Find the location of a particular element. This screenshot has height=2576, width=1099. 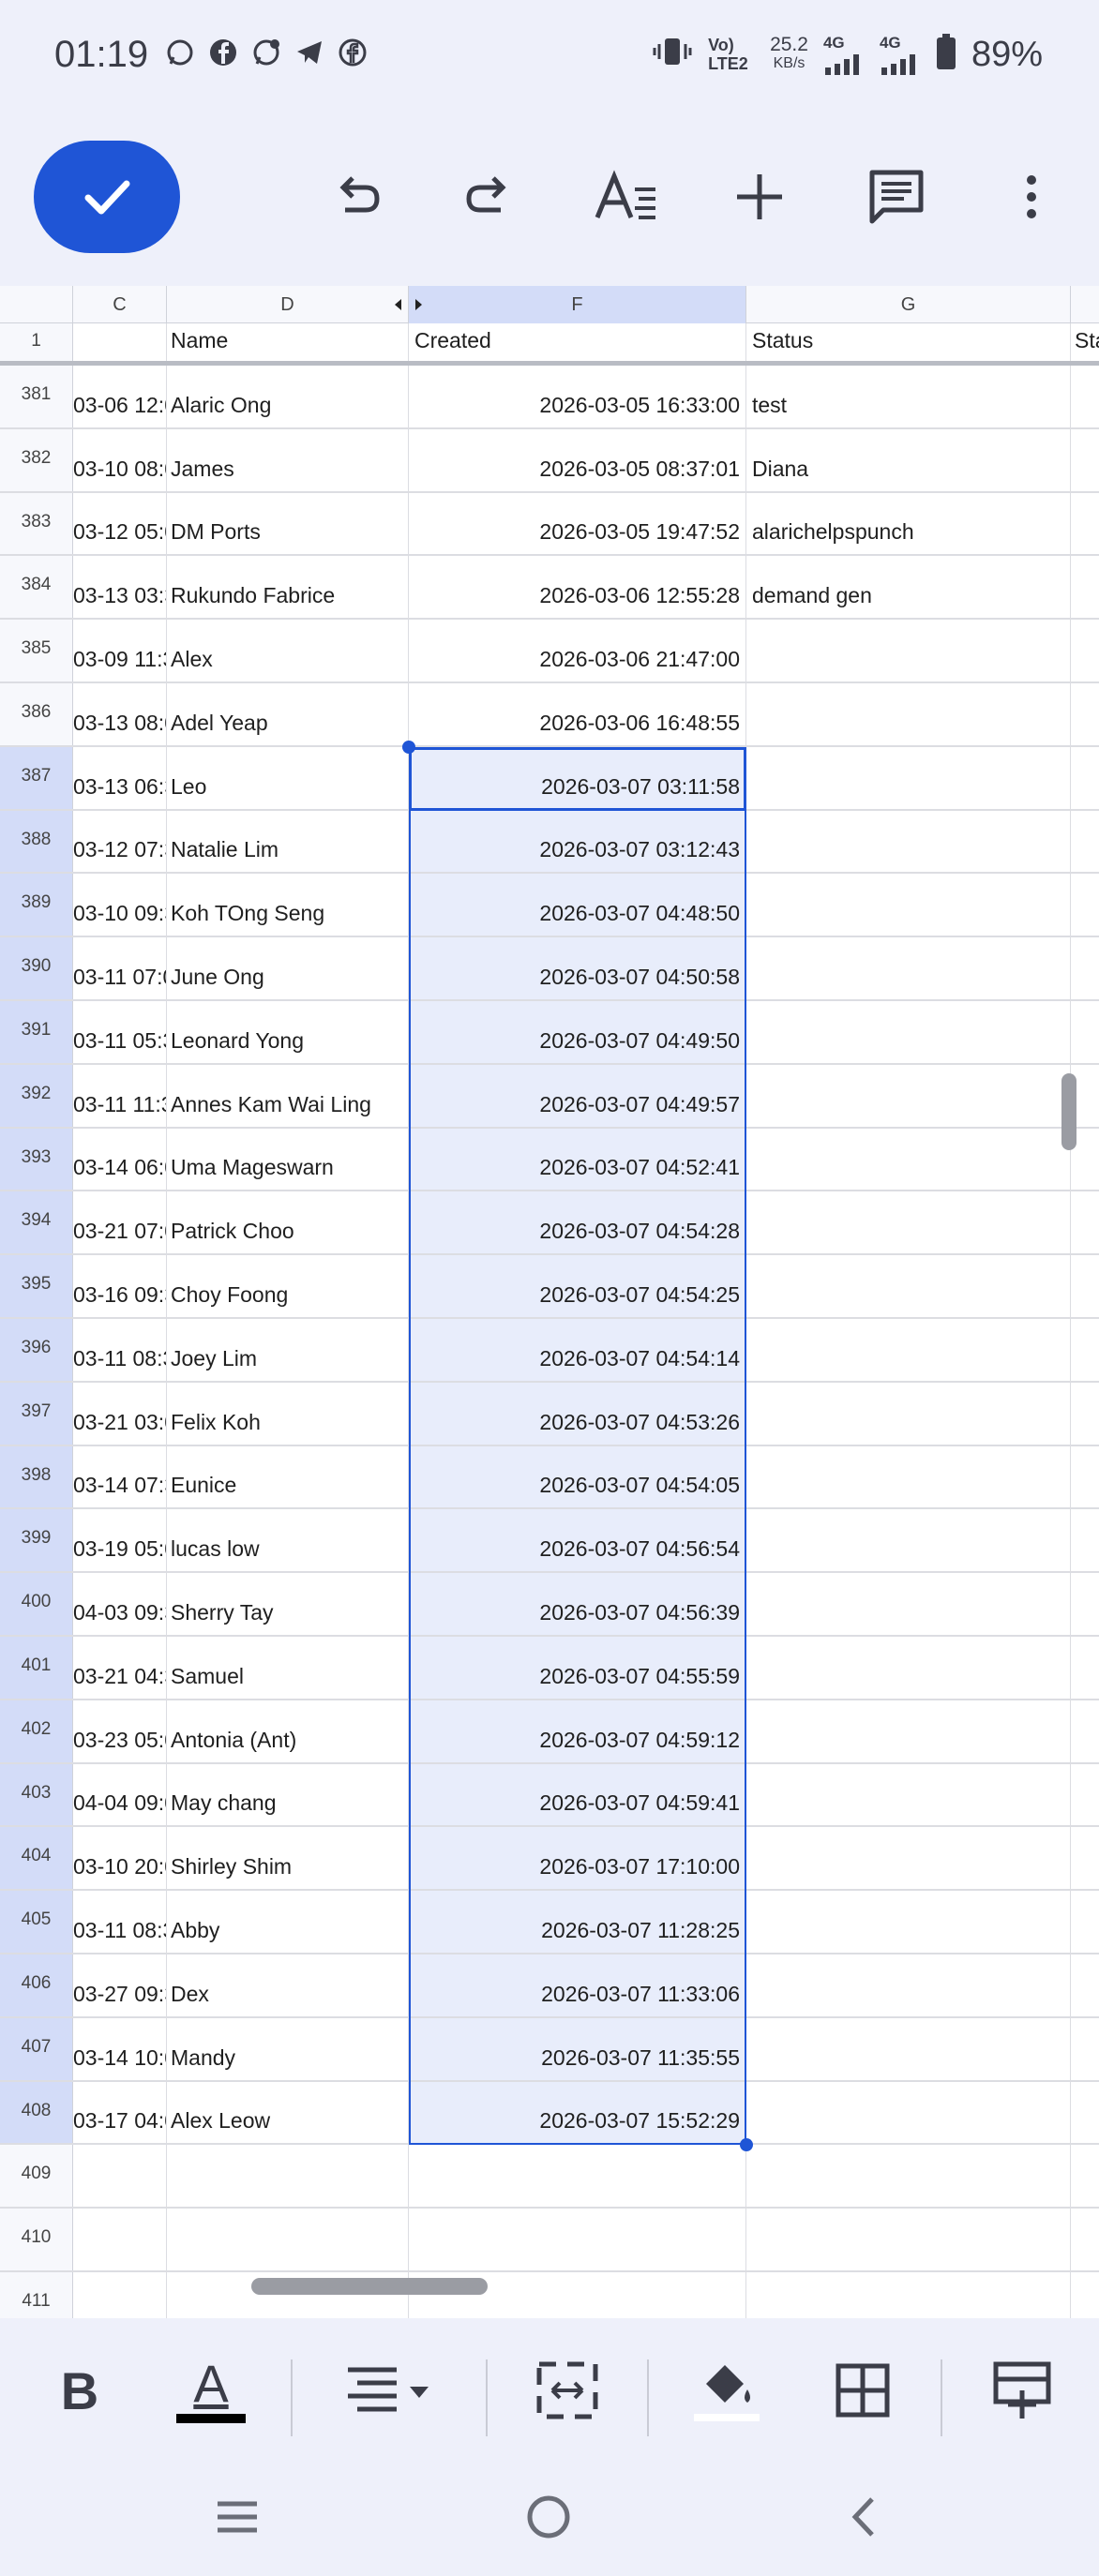

cell-col-c: 03-14 10:0 is located at coordinates (120, 2049).